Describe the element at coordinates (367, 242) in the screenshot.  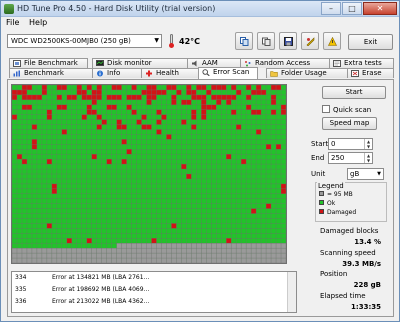
I see `damaged-blocks-value: 13.4 %` at that location.